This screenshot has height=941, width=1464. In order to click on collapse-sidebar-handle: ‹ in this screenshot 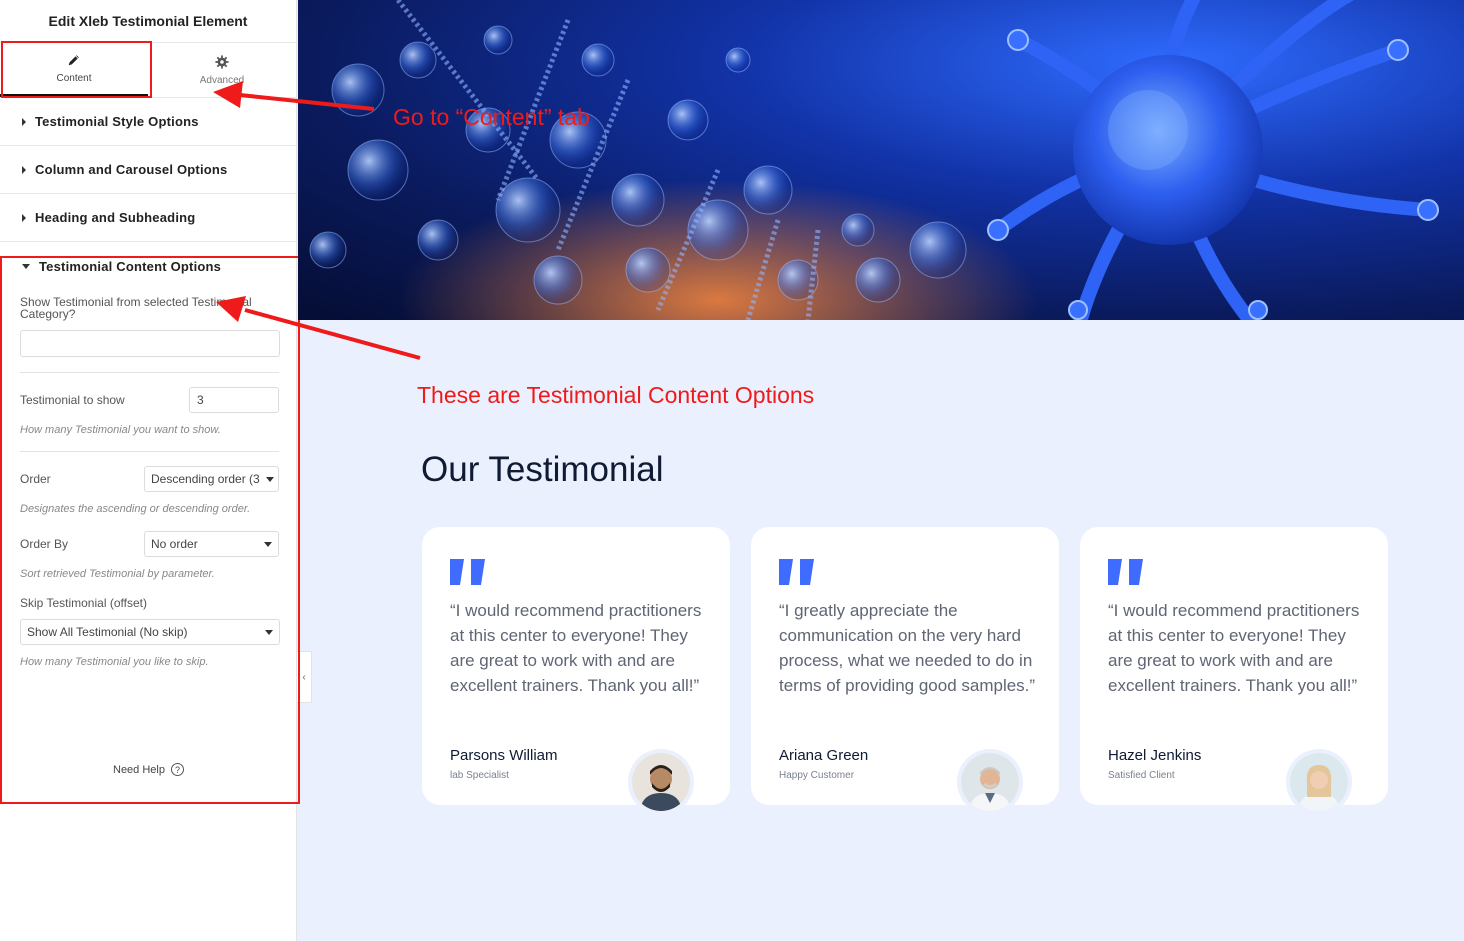, I will do `click(304, 677)`.